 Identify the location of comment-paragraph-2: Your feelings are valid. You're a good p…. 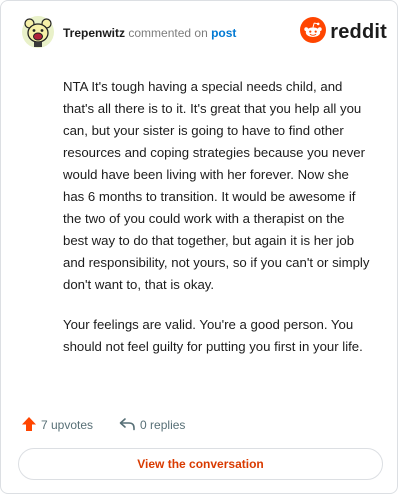
(213, 335).